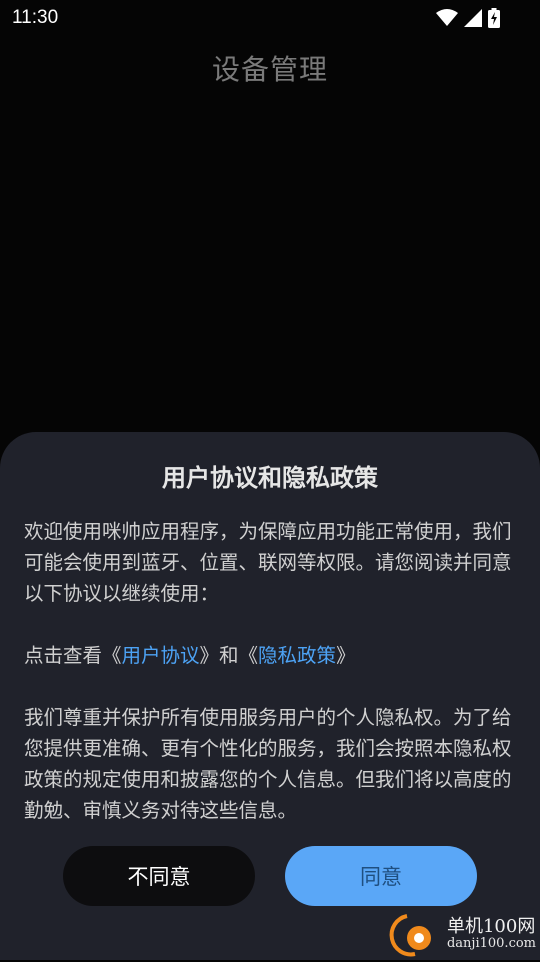 Image resolution: width=540 pixels, height=962 pixels. I want to click on watermark: 单机100网 danji100.com, so click(460, 934).